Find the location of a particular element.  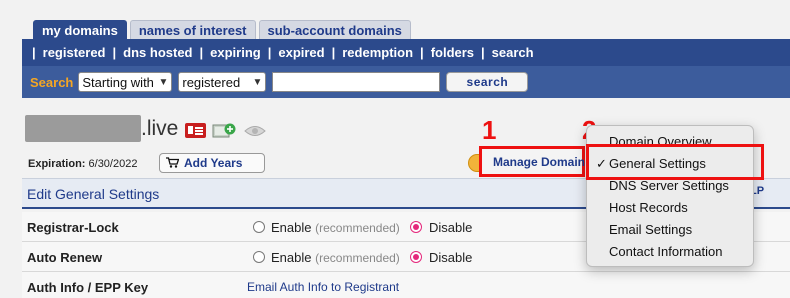

search-label: Search is located at coordinates (52, 82).